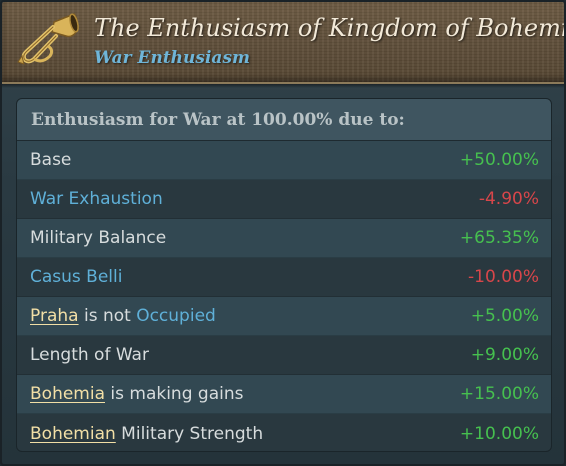  What do you see at coordinates (284, 394) in the screenshot?
I see `modifier-row-making-gains: Bohemia is making gains +15.00%` at bounding box center [284, 394].